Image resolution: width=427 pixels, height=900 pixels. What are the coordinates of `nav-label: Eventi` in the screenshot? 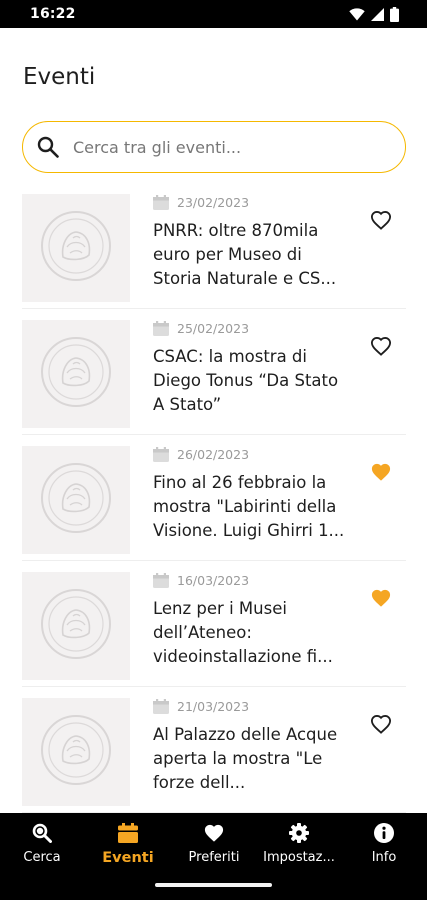 It's located at (128, 858).